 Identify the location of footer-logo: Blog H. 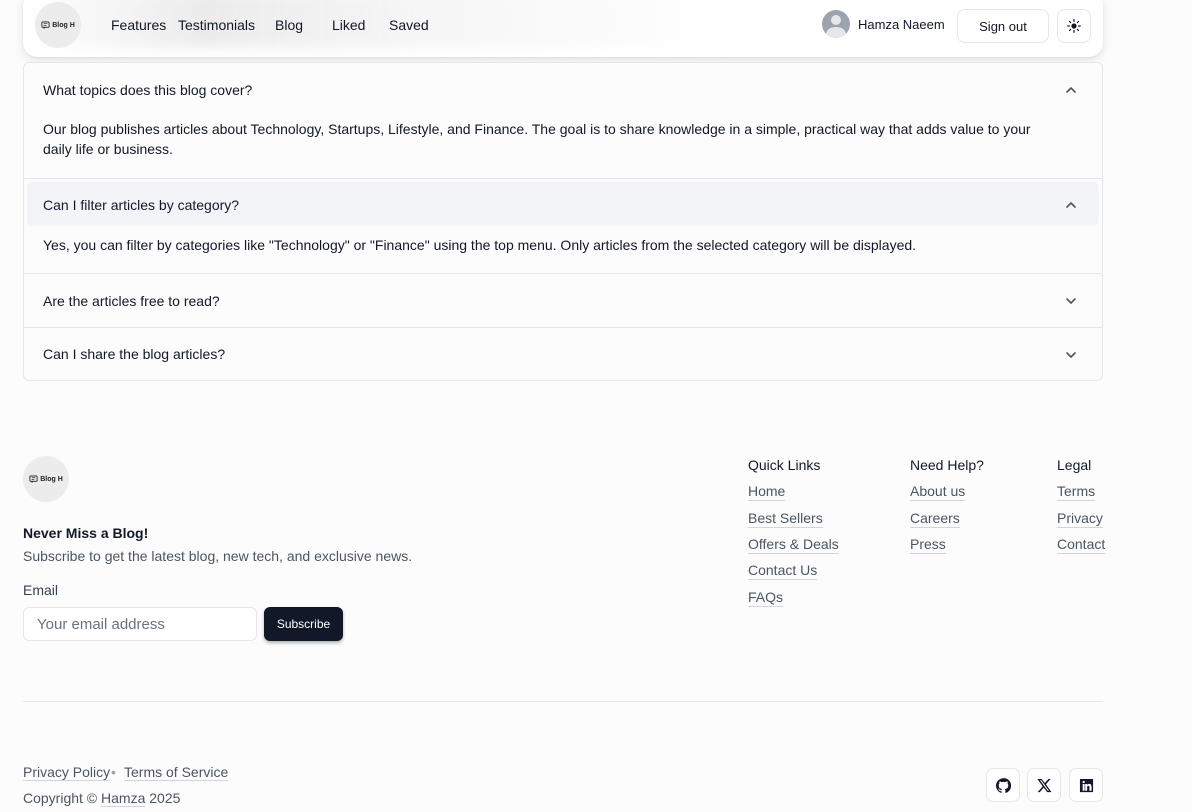
(46, 479).